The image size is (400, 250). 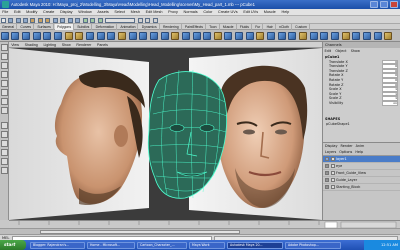 What do you see at coordinates (68, 36) in the screenshot?
I see `combine-icon` at bounding box center [68, 36].